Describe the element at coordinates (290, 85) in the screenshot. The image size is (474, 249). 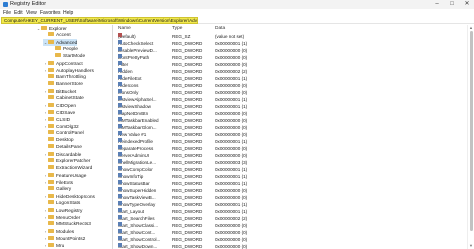
I see `value-row: HideIcons REG_DWORD 0x00000000 (0)` at that location.